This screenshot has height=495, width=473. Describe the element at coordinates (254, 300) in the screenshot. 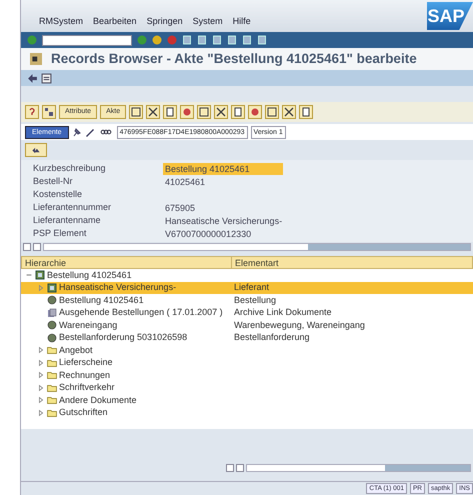

I see `element-type: Bestellung` at that location.